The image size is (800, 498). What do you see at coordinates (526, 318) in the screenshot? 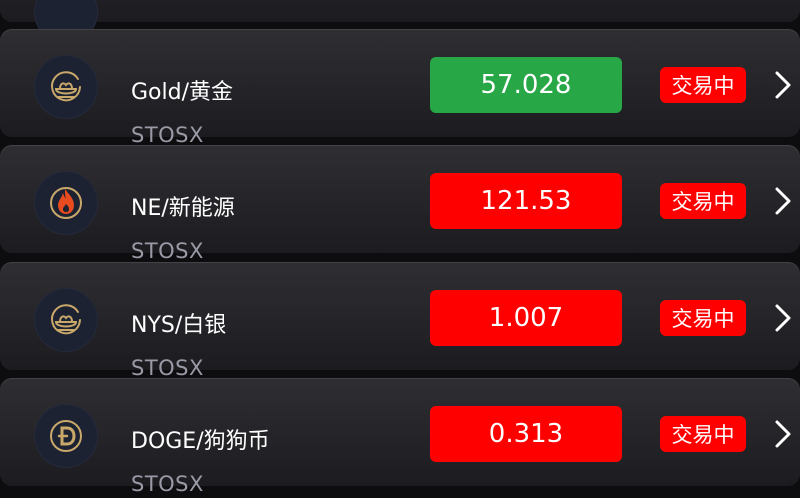
I see `price-badge: 1.007` at bounding box center [526, 318].